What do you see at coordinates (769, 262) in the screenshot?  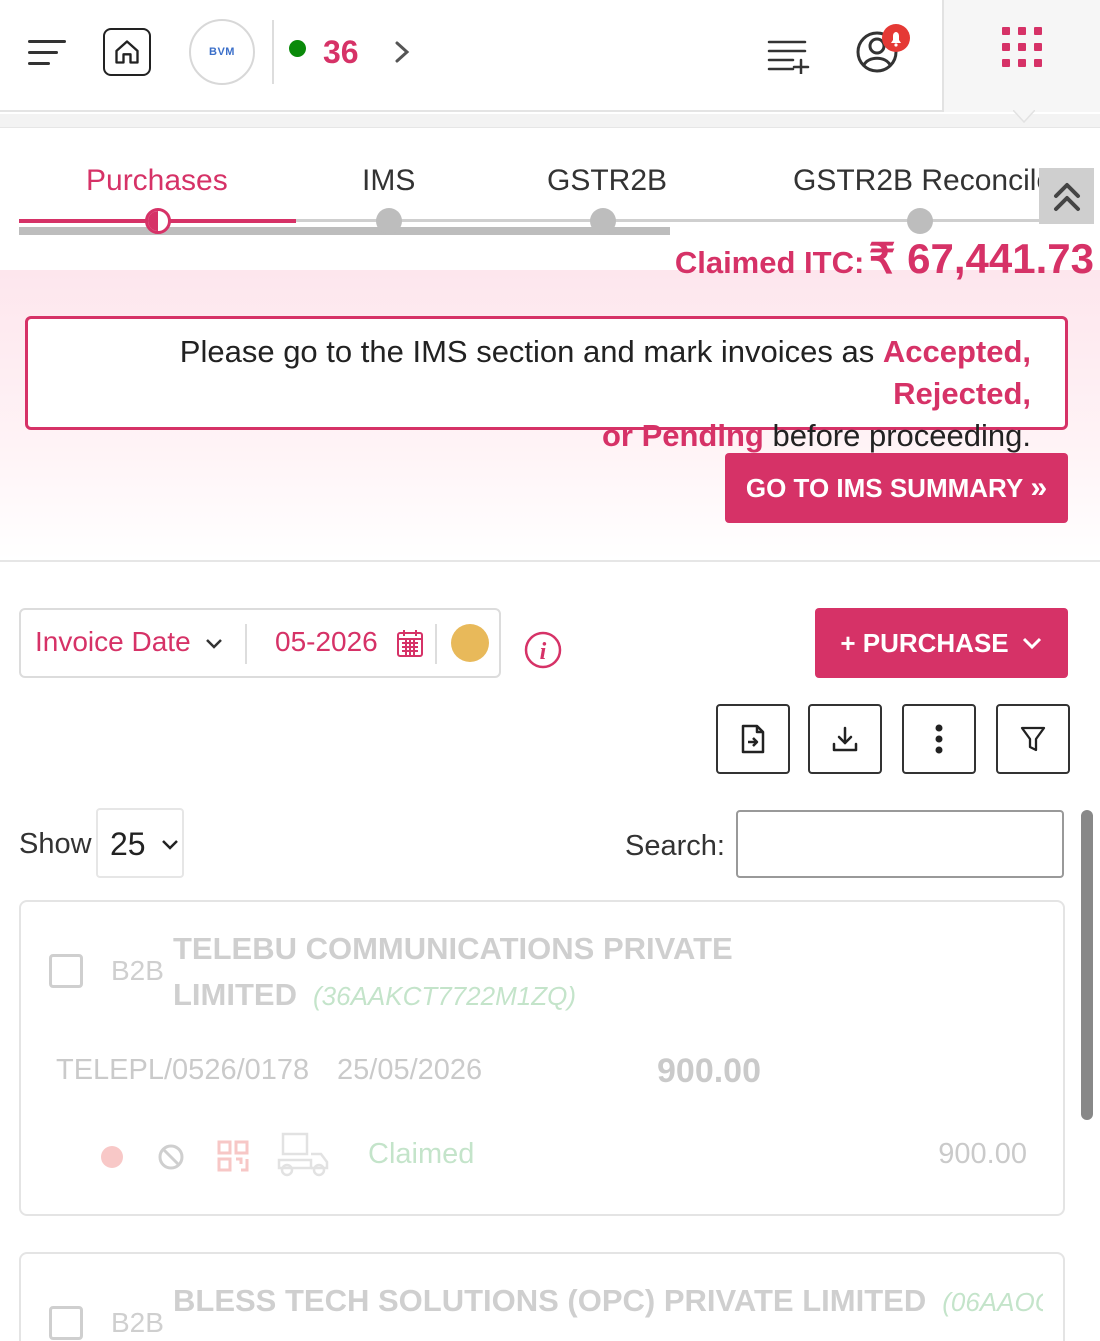 I see `claimed-itc-label: Claimed ITC:` at bounding box center [769, 262].